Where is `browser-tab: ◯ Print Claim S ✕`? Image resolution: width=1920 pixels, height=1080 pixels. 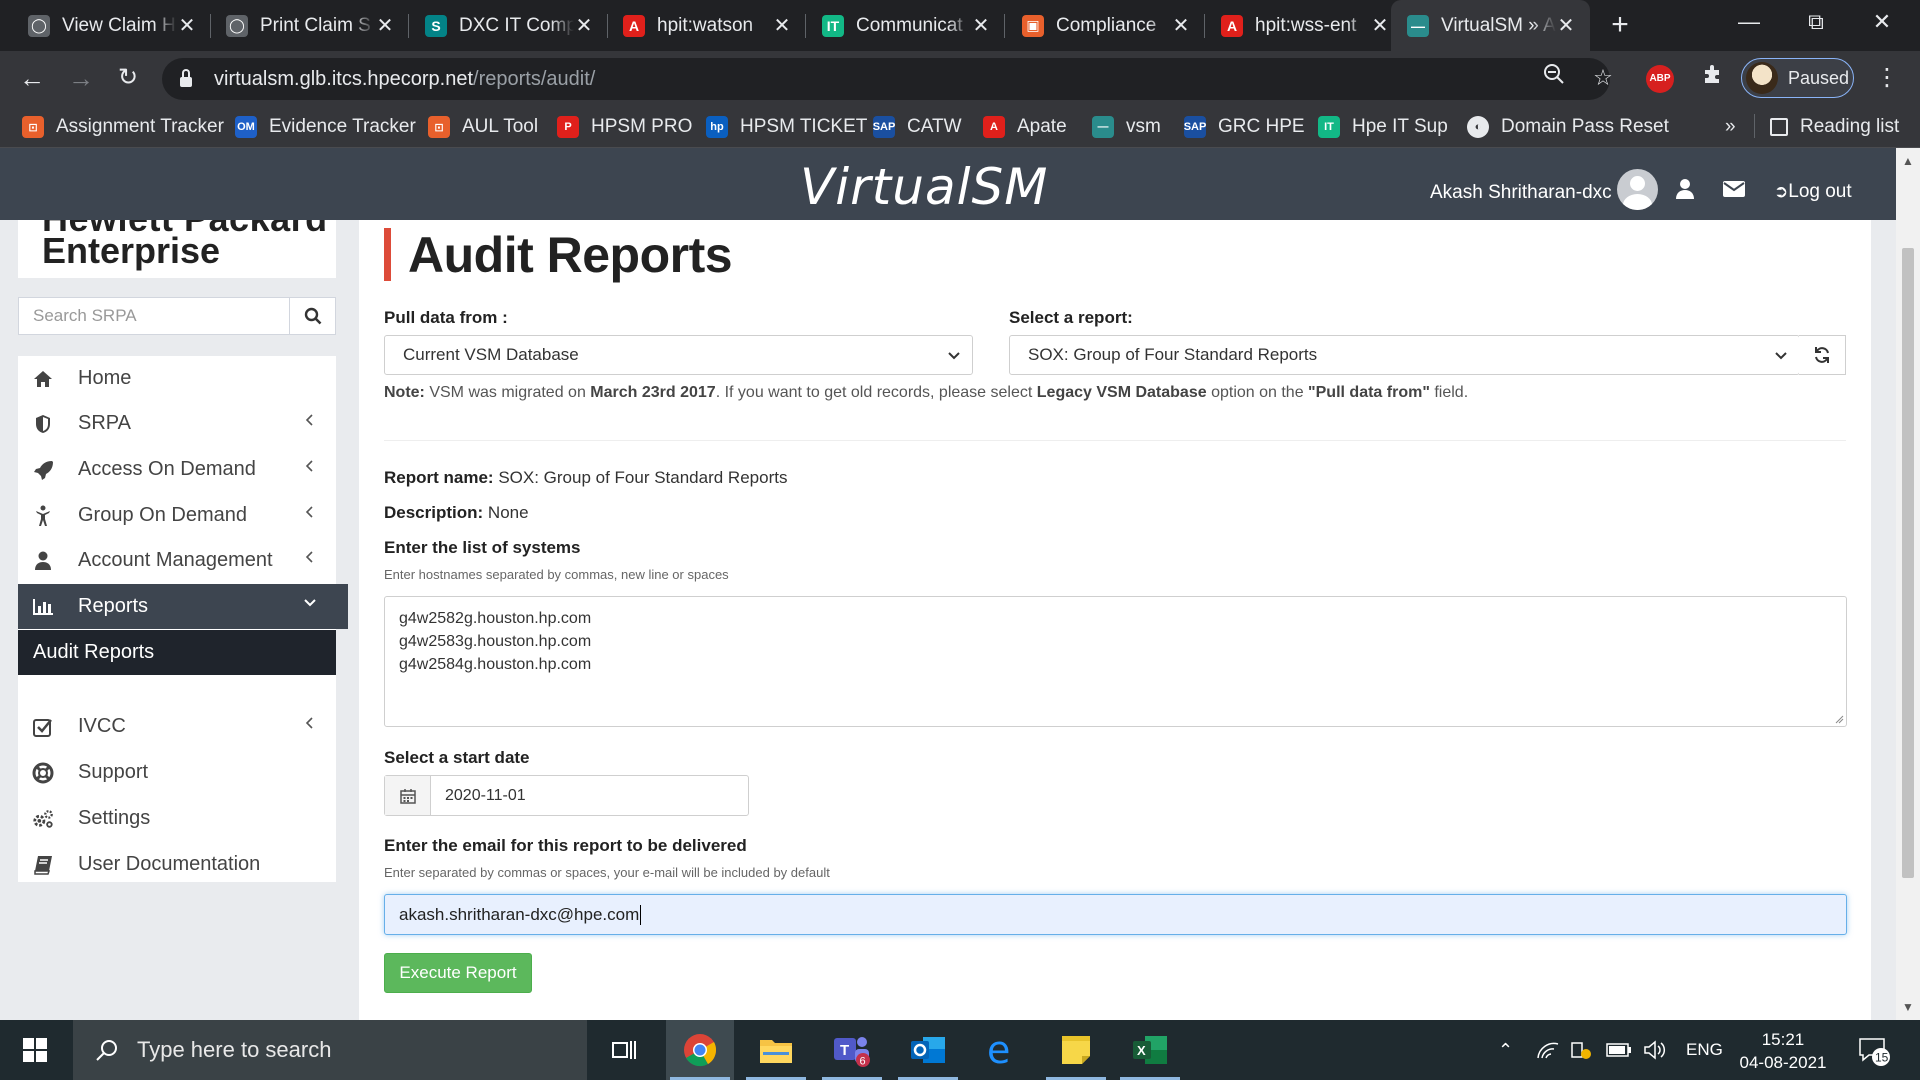 browser-tab: ◯ Print Claim S ✕ is located at coordinates (309, 25).